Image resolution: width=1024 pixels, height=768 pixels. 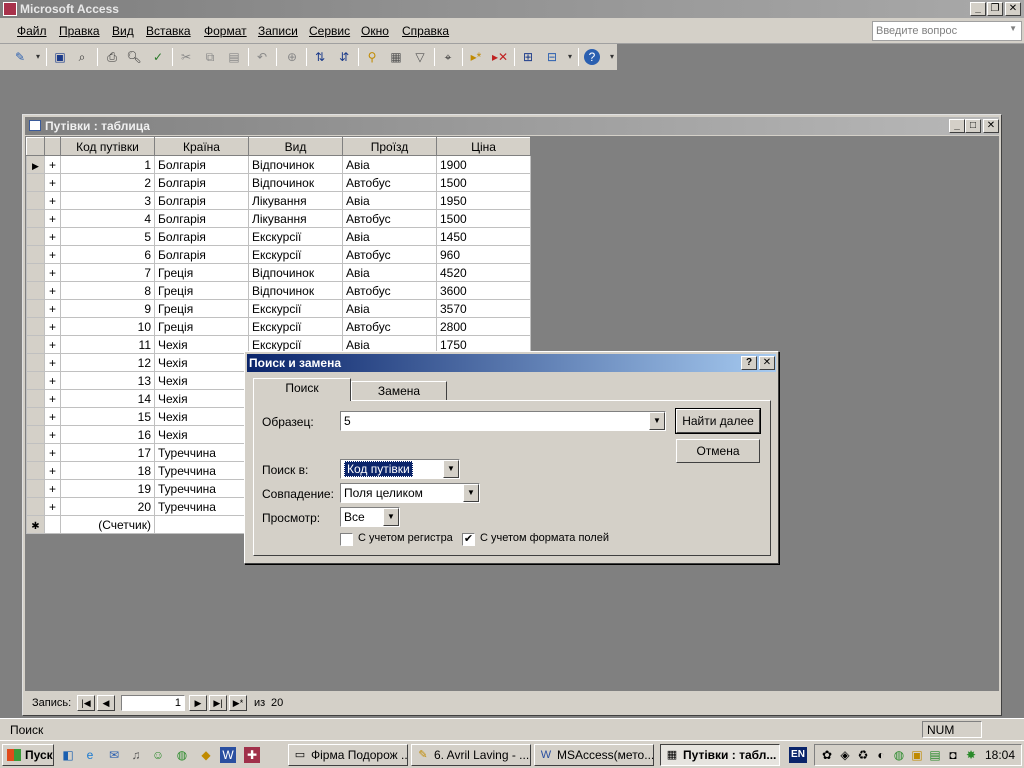 I want to click on save-icon: ▣, so click(x=60, y=57).